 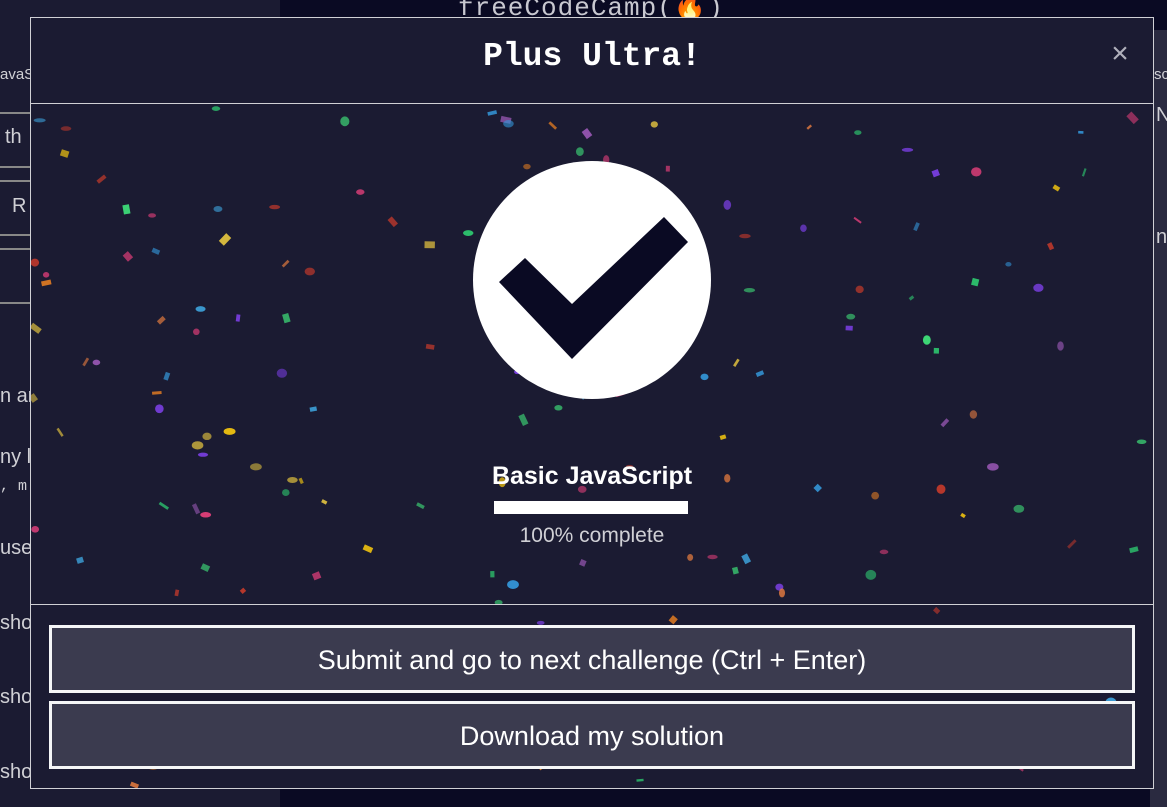 I want to click on background-text: R, so click(x=19, y=206).